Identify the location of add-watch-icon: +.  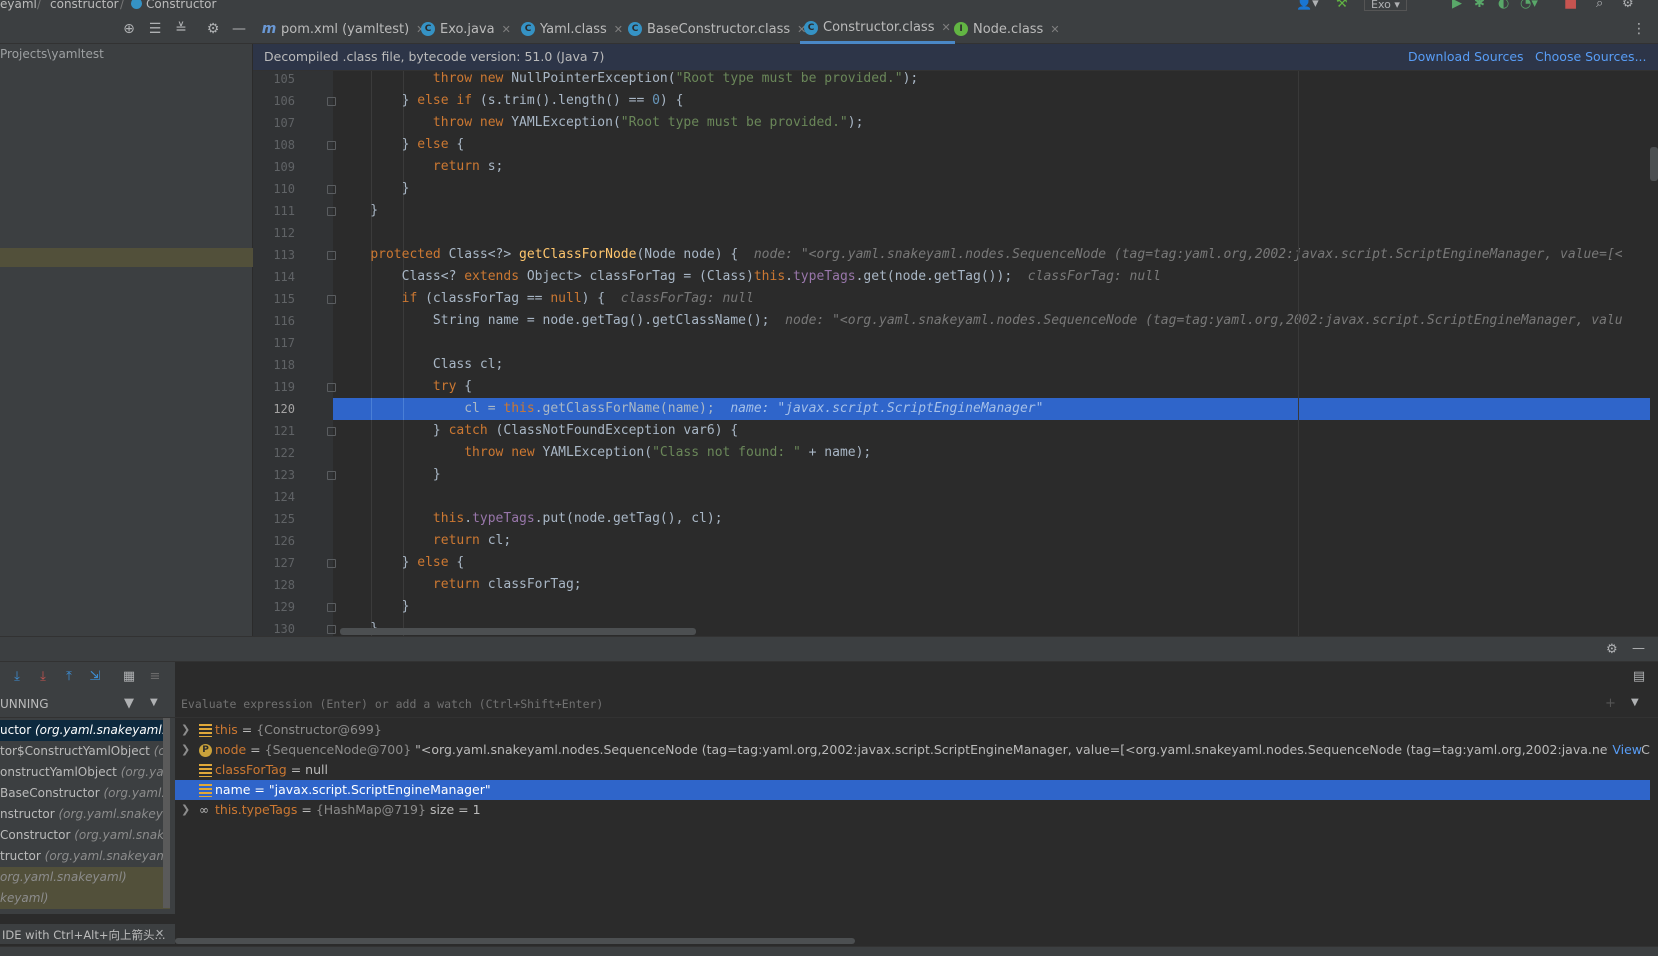
(1610, 703).